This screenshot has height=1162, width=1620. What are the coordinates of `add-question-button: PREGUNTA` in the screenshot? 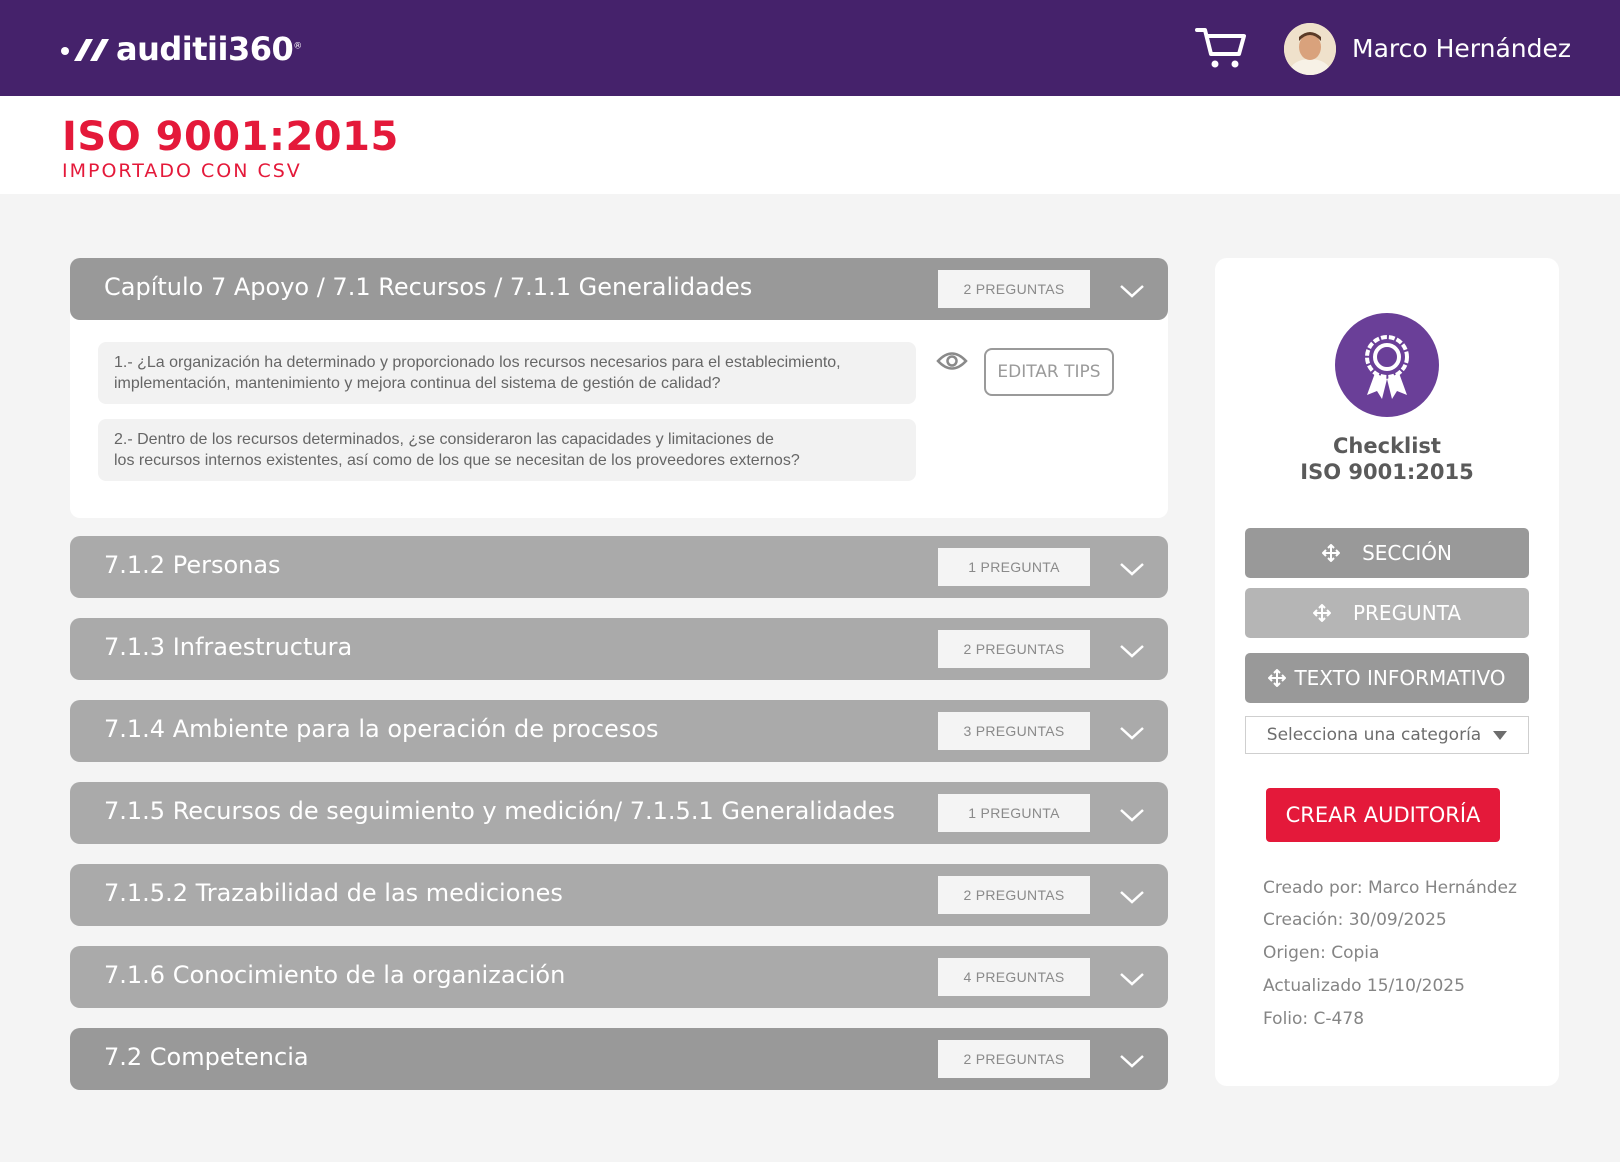 It's located at (1387, 613).